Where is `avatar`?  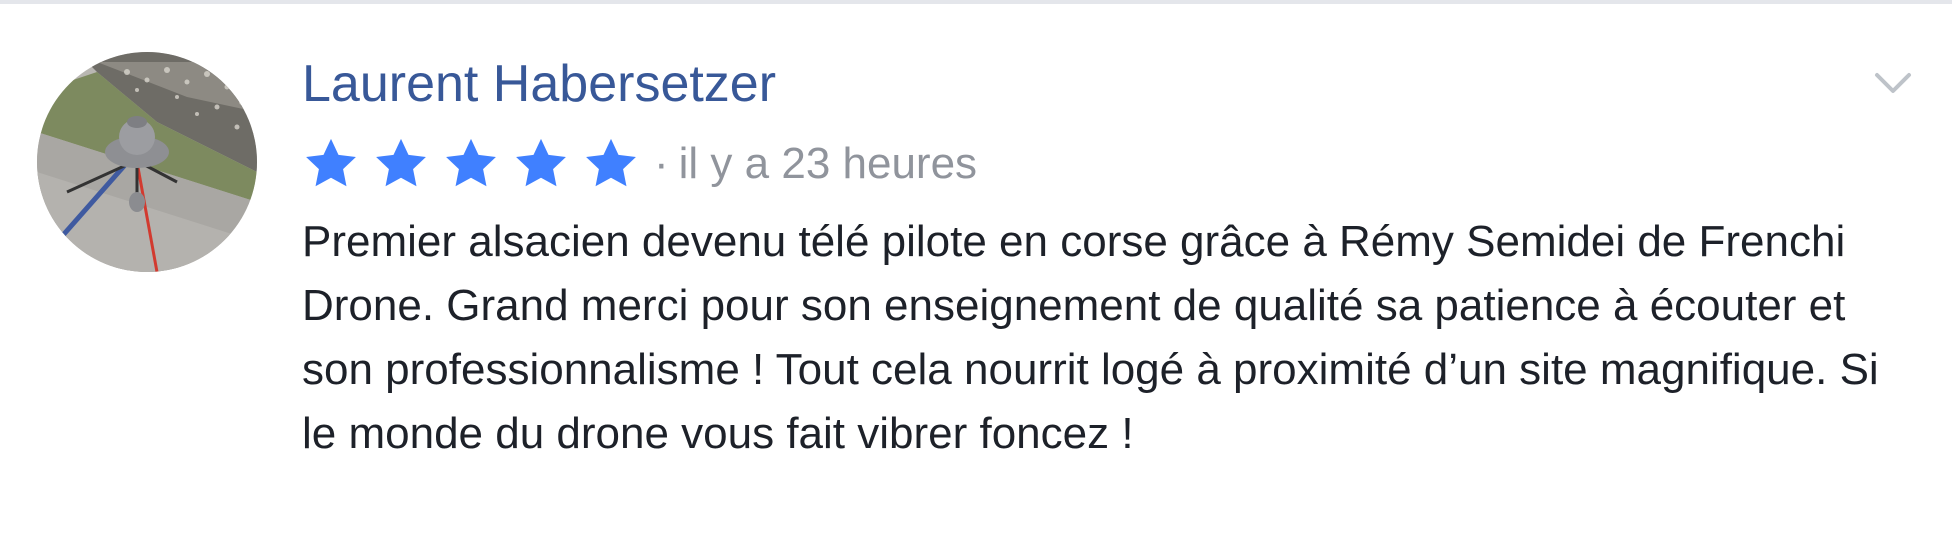 avatar is located at coordinates (147, 162).